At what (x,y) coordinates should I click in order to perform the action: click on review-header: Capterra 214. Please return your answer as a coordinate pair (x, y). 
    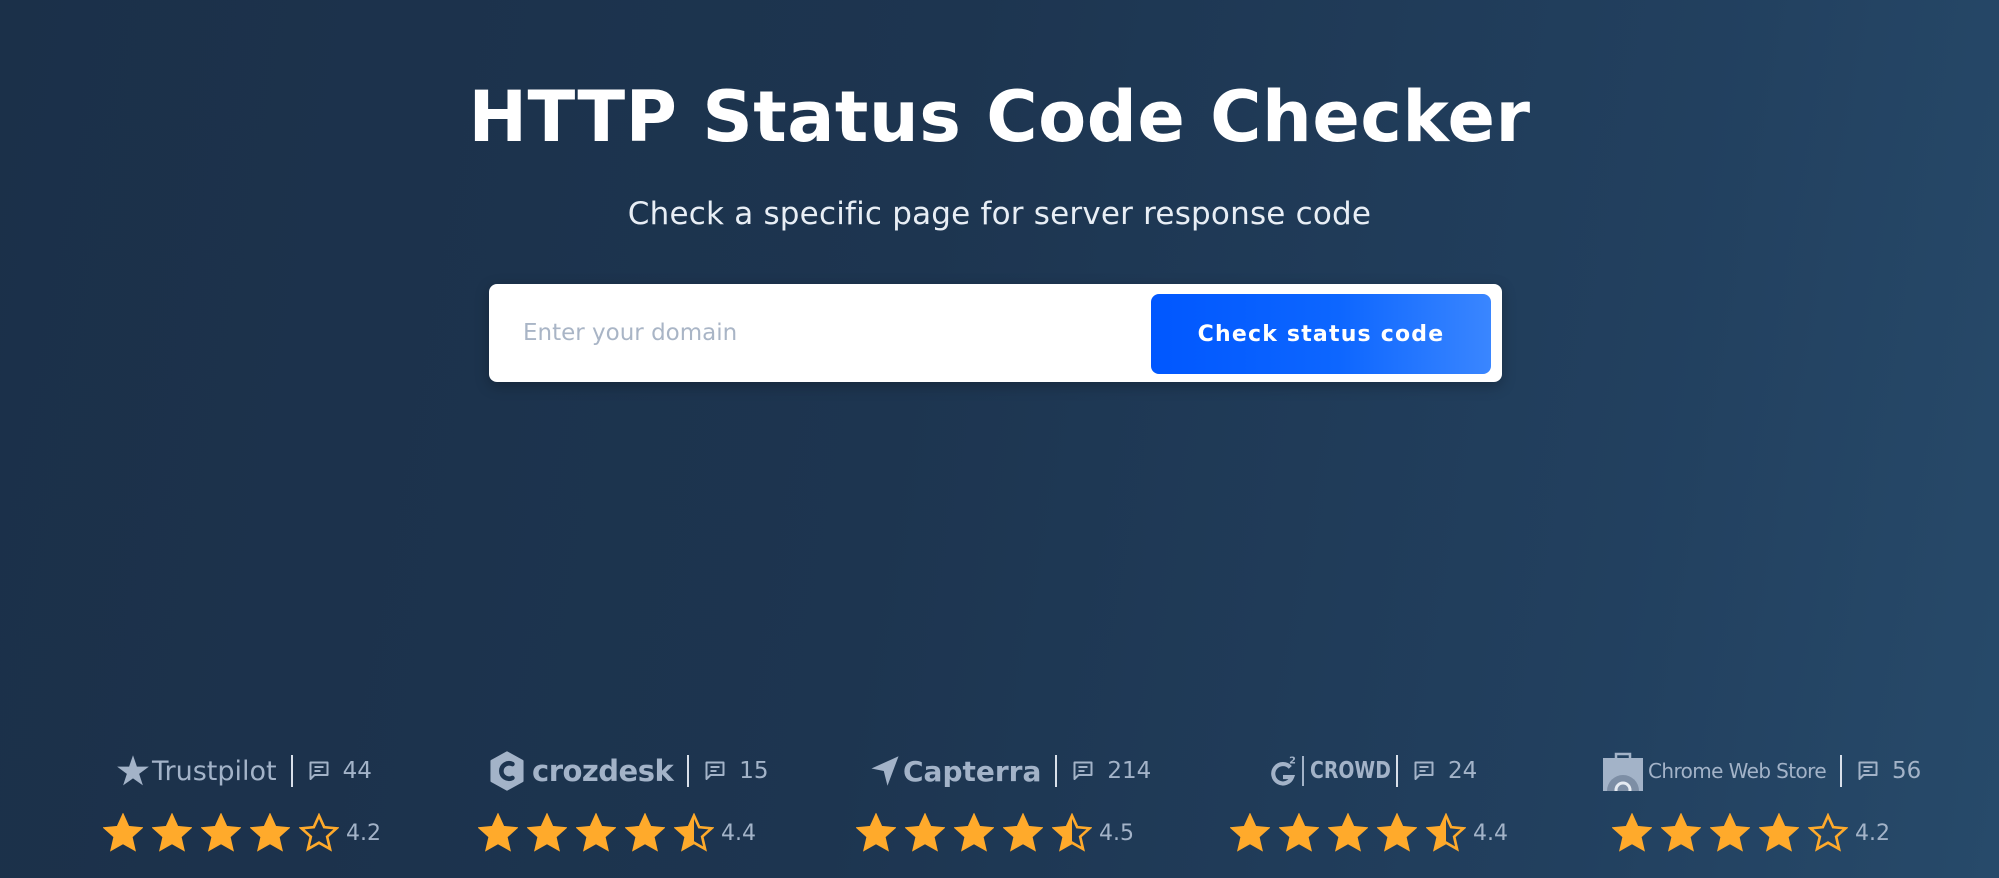
    Looking at the image, I should click on (1010, 771).